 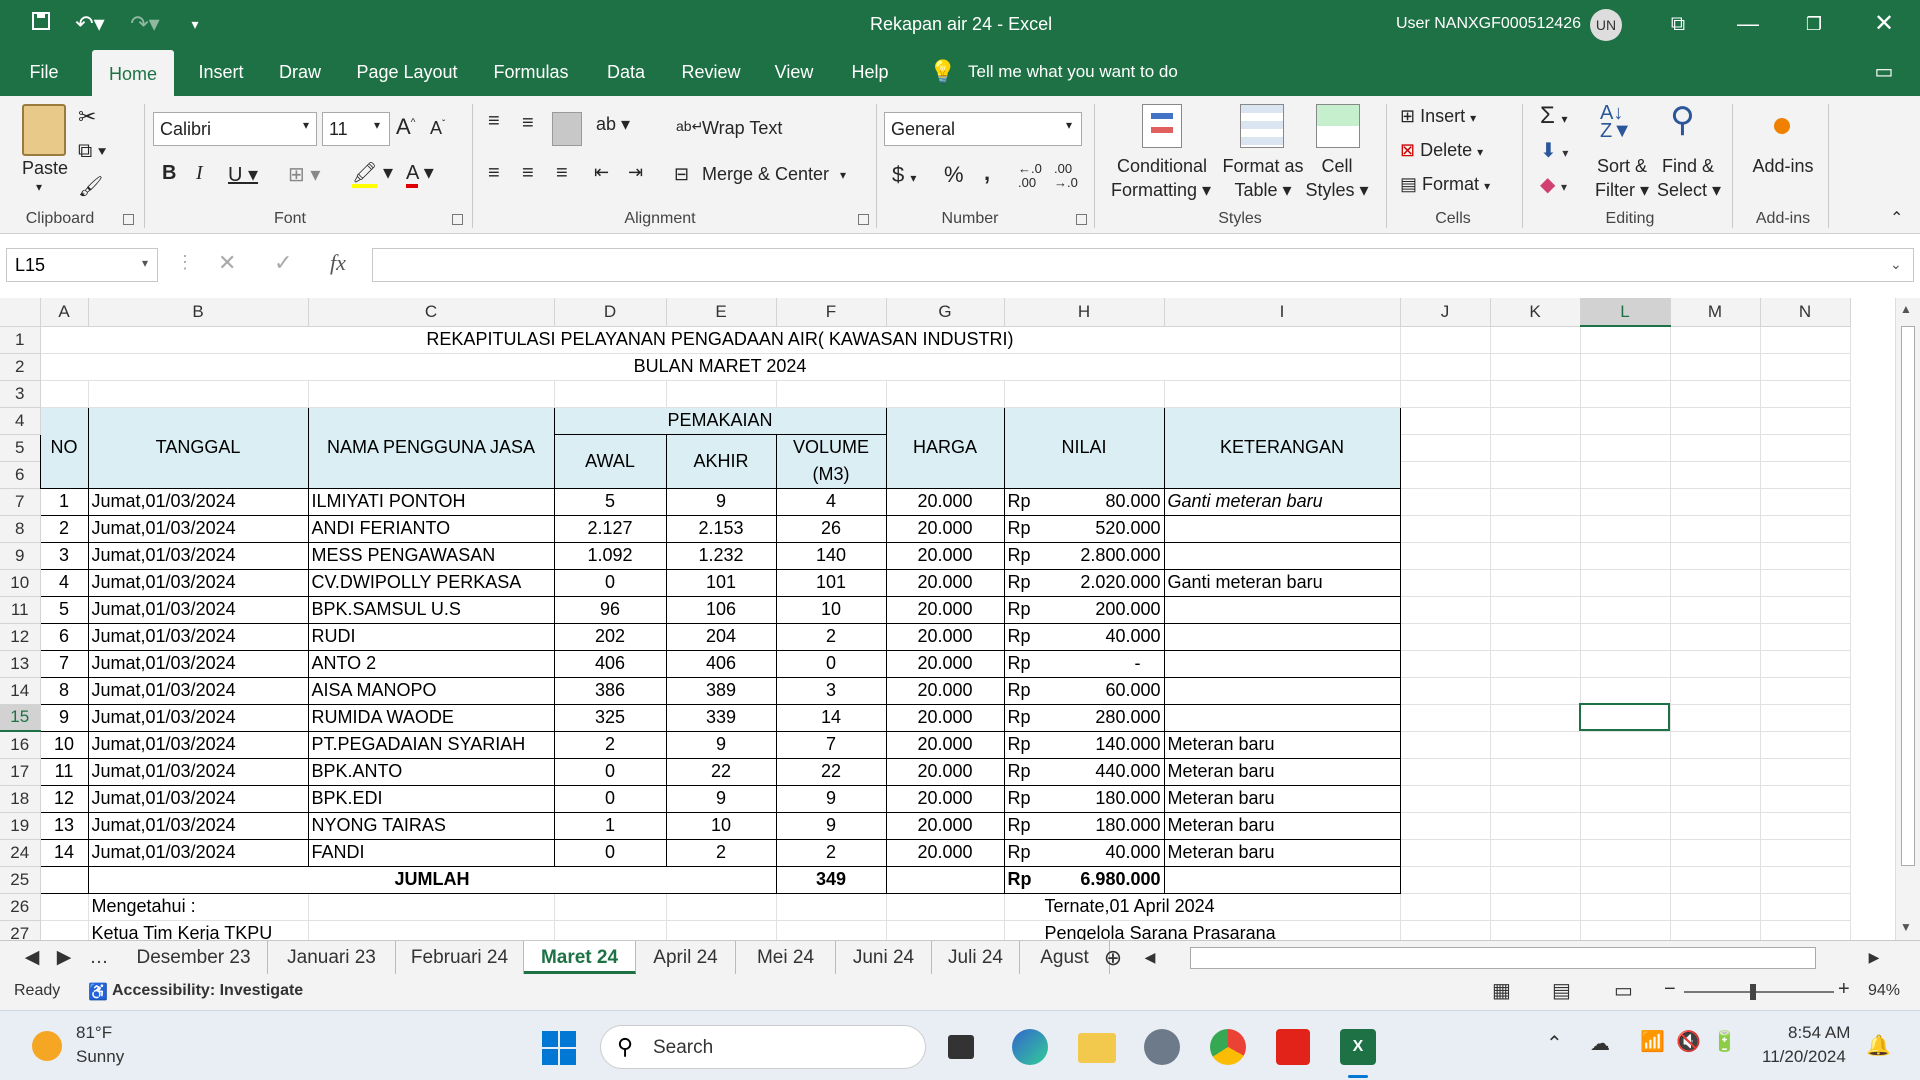 I want to click on column-header: C, so click(x=431, y=312).